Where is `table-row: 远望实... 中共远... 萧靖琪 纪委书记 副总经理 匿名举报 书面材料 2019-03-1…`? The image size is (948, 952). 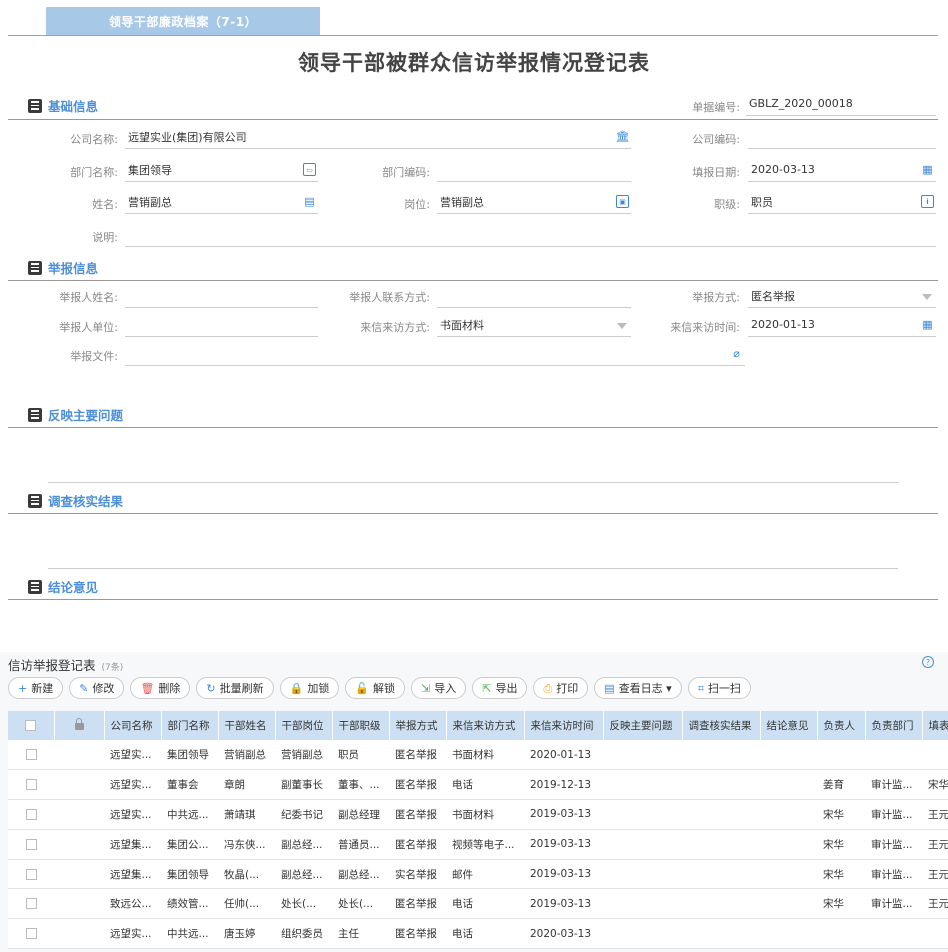 table-row: 远望实... 中共远... 萧靖琪 纪委书记 副总经理 匿名举报 书面材料 2019-03-1… is located at coordinates (478, 814).